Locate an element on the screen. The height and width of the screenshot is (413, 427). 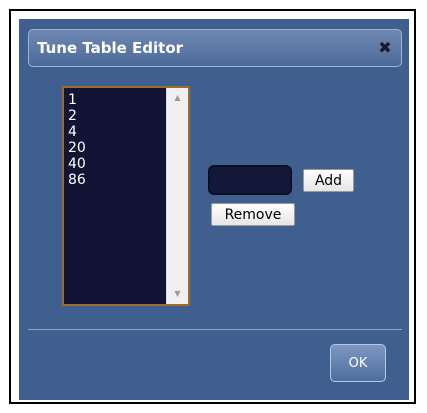
scroll-down-icon: ▼ is located at coordinates (177, 294).